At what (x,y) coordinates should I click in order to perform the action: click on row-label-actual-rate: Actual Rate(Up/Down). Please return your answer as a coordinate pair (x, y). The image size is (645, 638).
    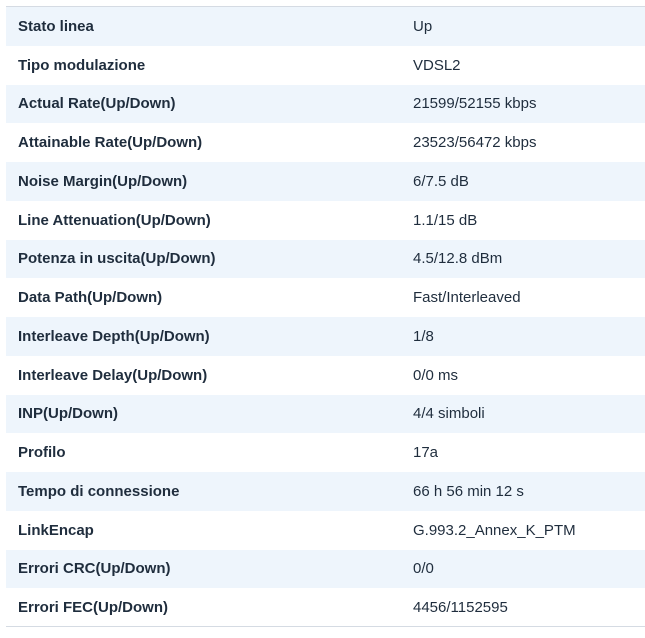
    Looking at the image, I should click on (97, 104).